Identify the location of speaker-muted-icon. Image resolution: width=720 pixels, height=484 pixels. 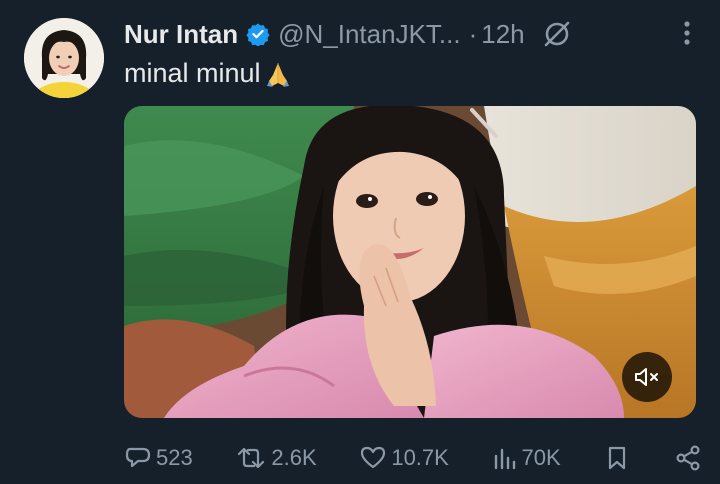
(646, 377).